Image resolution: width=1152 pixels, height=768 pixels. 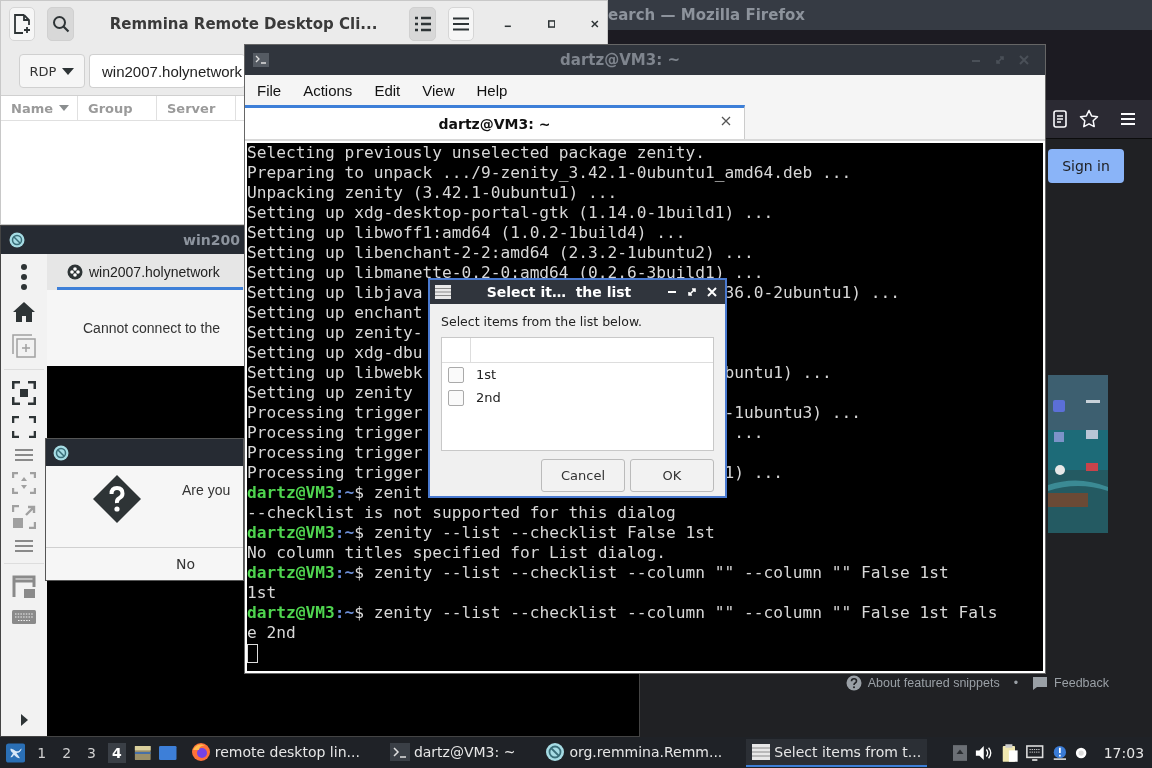 I want to click on expand-arrow-icon, so click(x=24, y=720).